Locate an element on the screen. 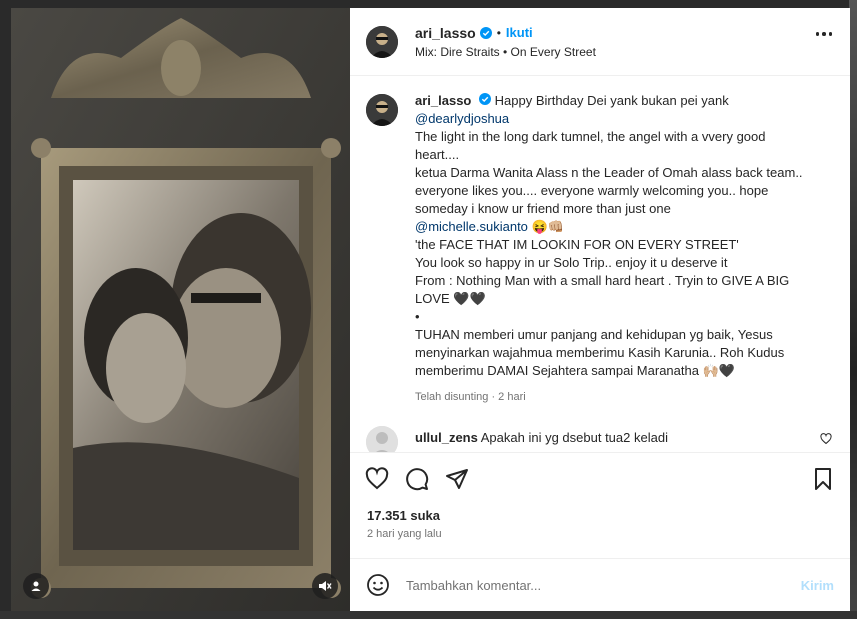 This screenshot has height=619, width=857. caption-line: Happy Birthday Dei yank bukan pei yank is located at coordinates (611, 100).